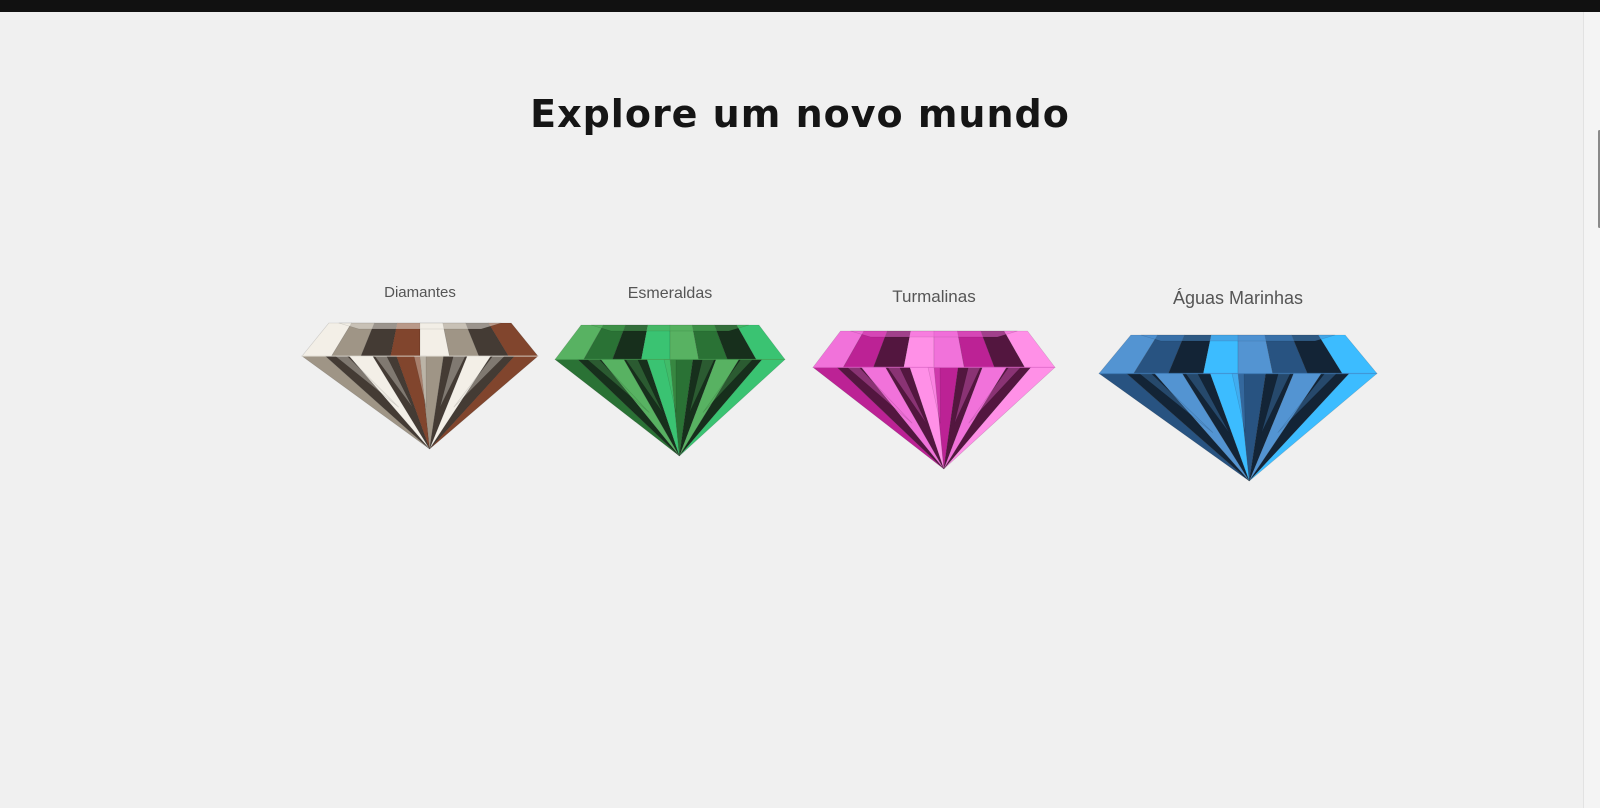 Image resolution: width=1600 pixels, height=808 pixels. Describe the element at coordinates (420, 292) in the screenshot. I see `gem-label: Diamantes` at that location.